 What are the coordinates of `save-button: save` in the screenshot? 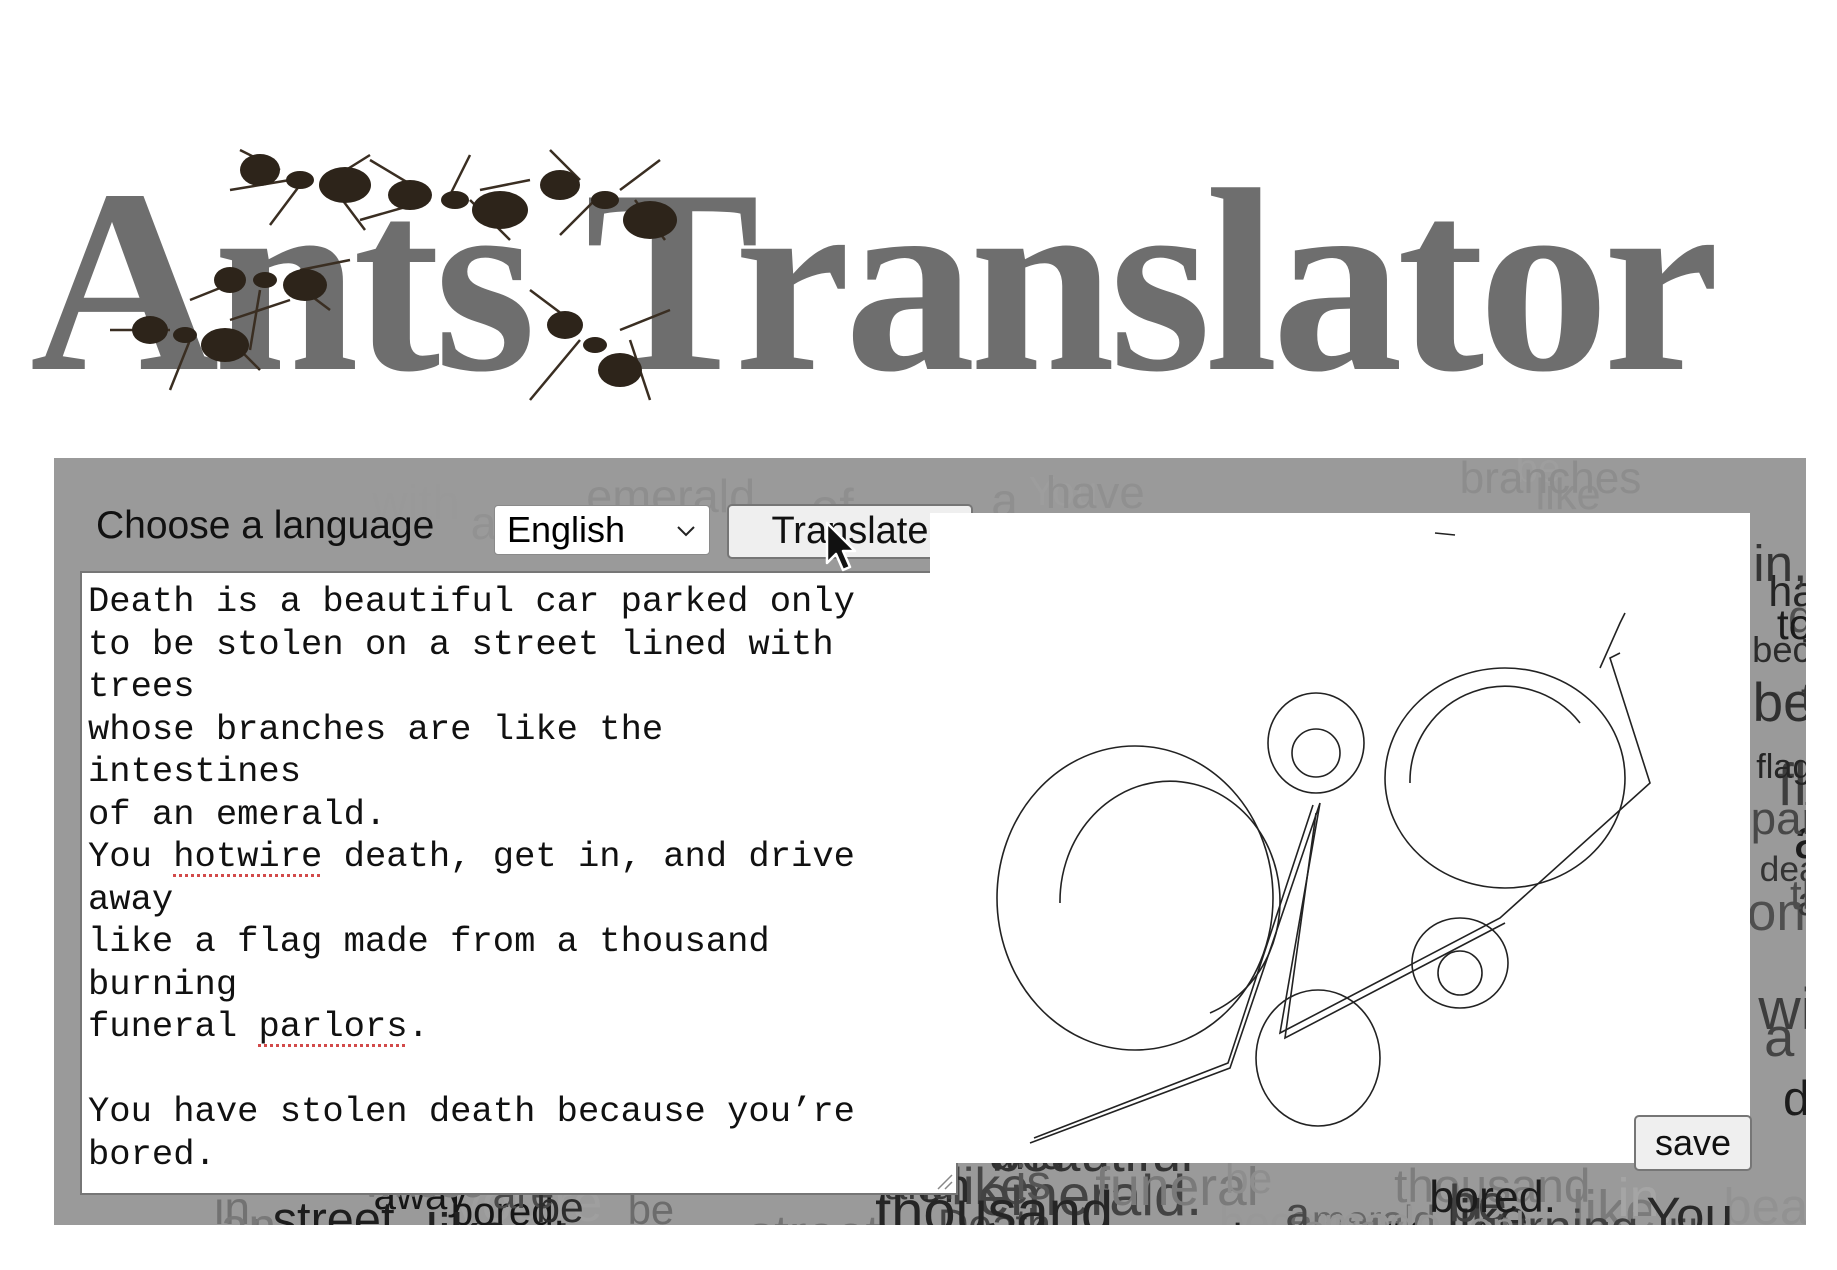 It's located at (1693, 1143).